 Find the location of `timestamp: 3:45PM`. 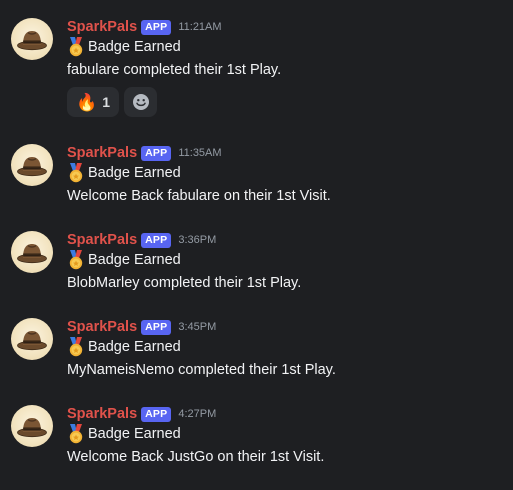

timestamp: 3:45PM is located at coordinates (197, 327).